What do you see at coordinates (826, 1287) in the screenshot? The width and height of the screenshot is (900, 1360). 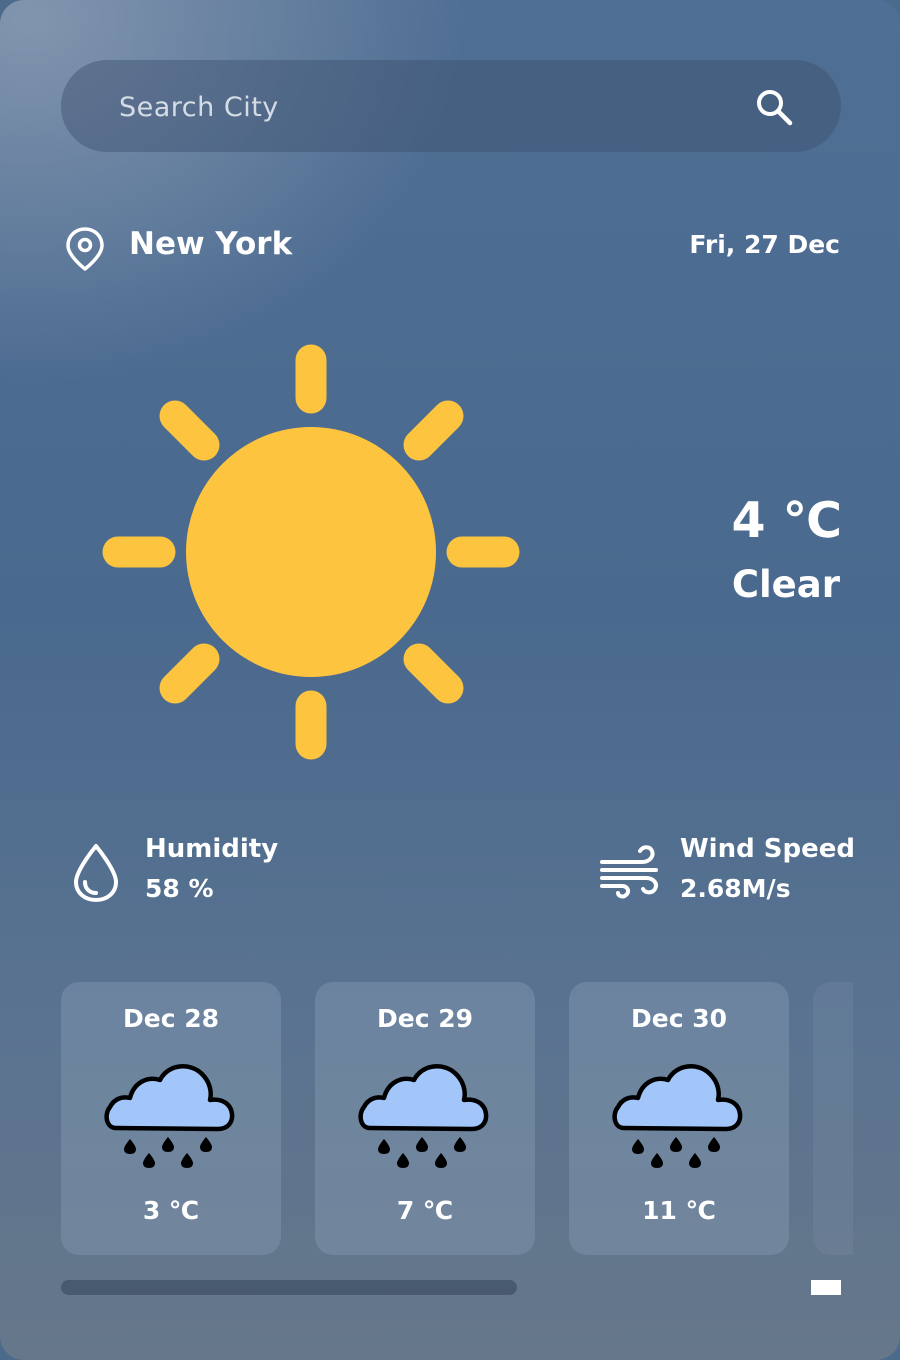 I see `forecast-scrollbar-thumb` at bounding box center [826, 1287].